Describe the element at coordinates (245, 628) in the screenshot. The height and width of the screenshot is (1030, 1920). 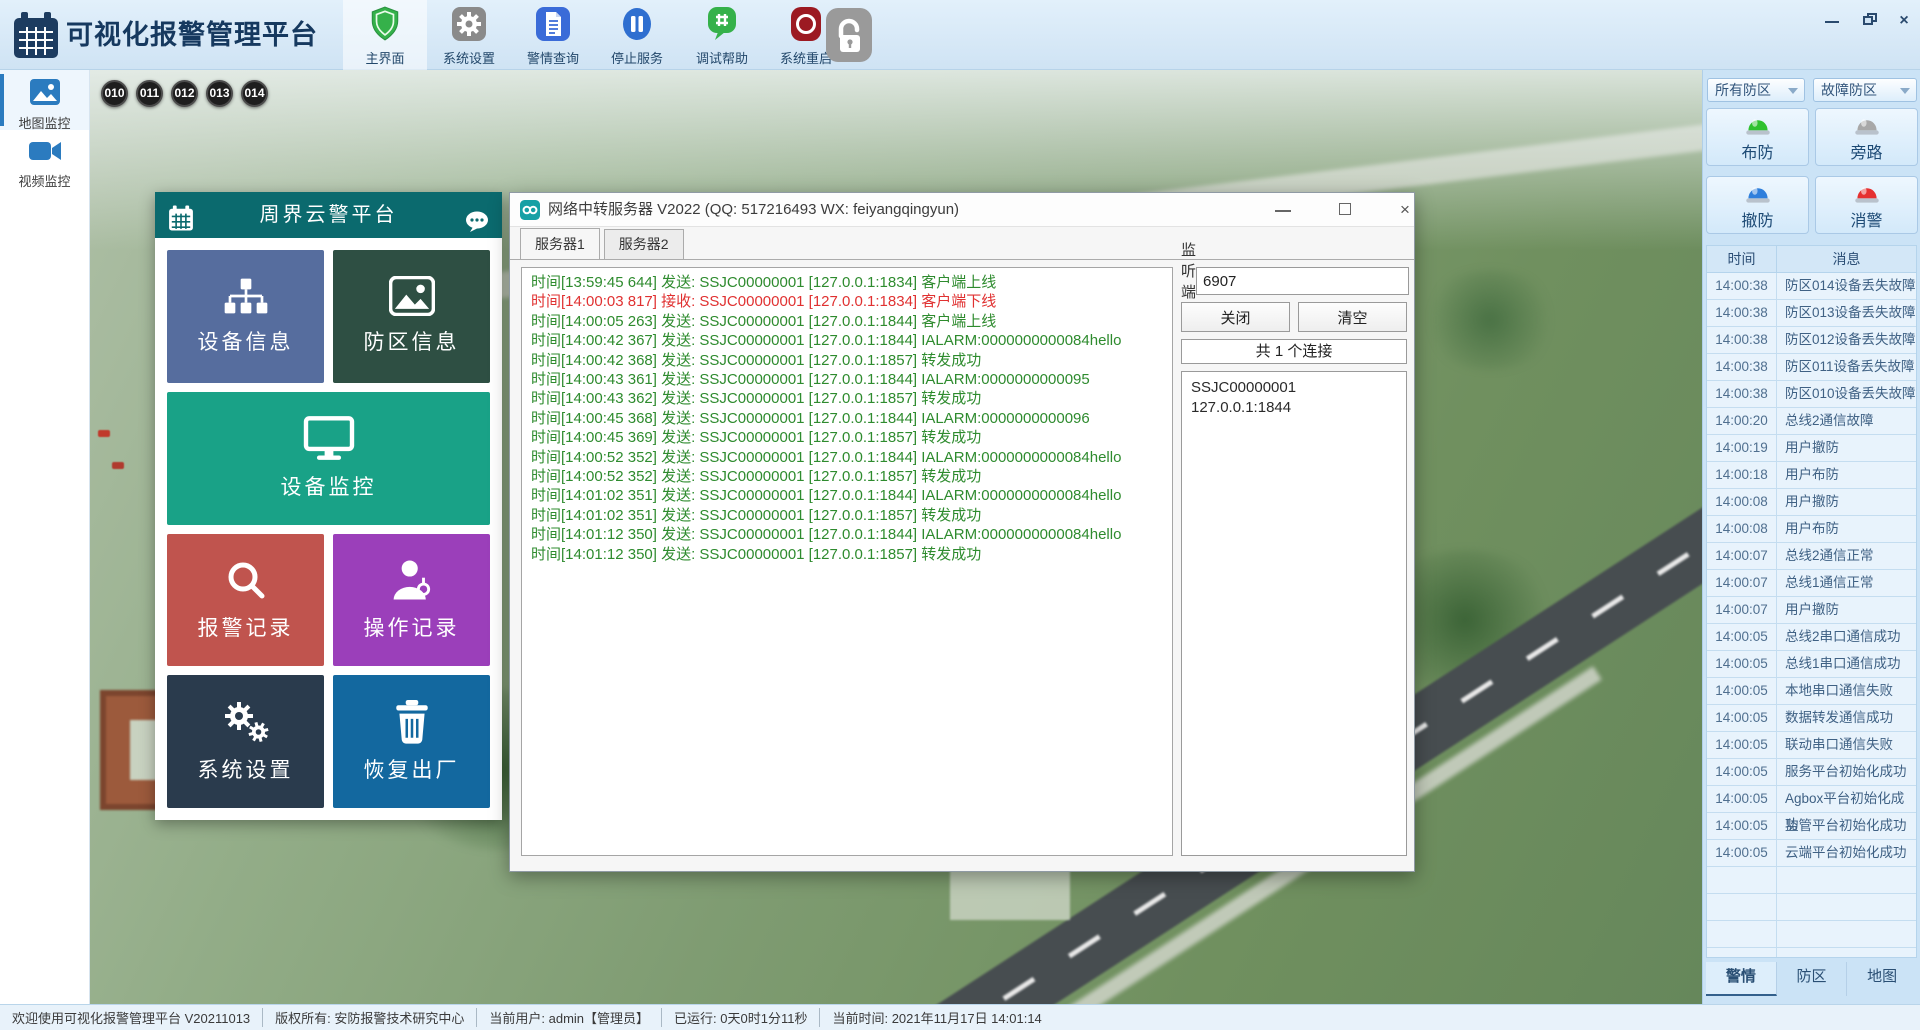
I see `tile-label: 报警记录` at that location.